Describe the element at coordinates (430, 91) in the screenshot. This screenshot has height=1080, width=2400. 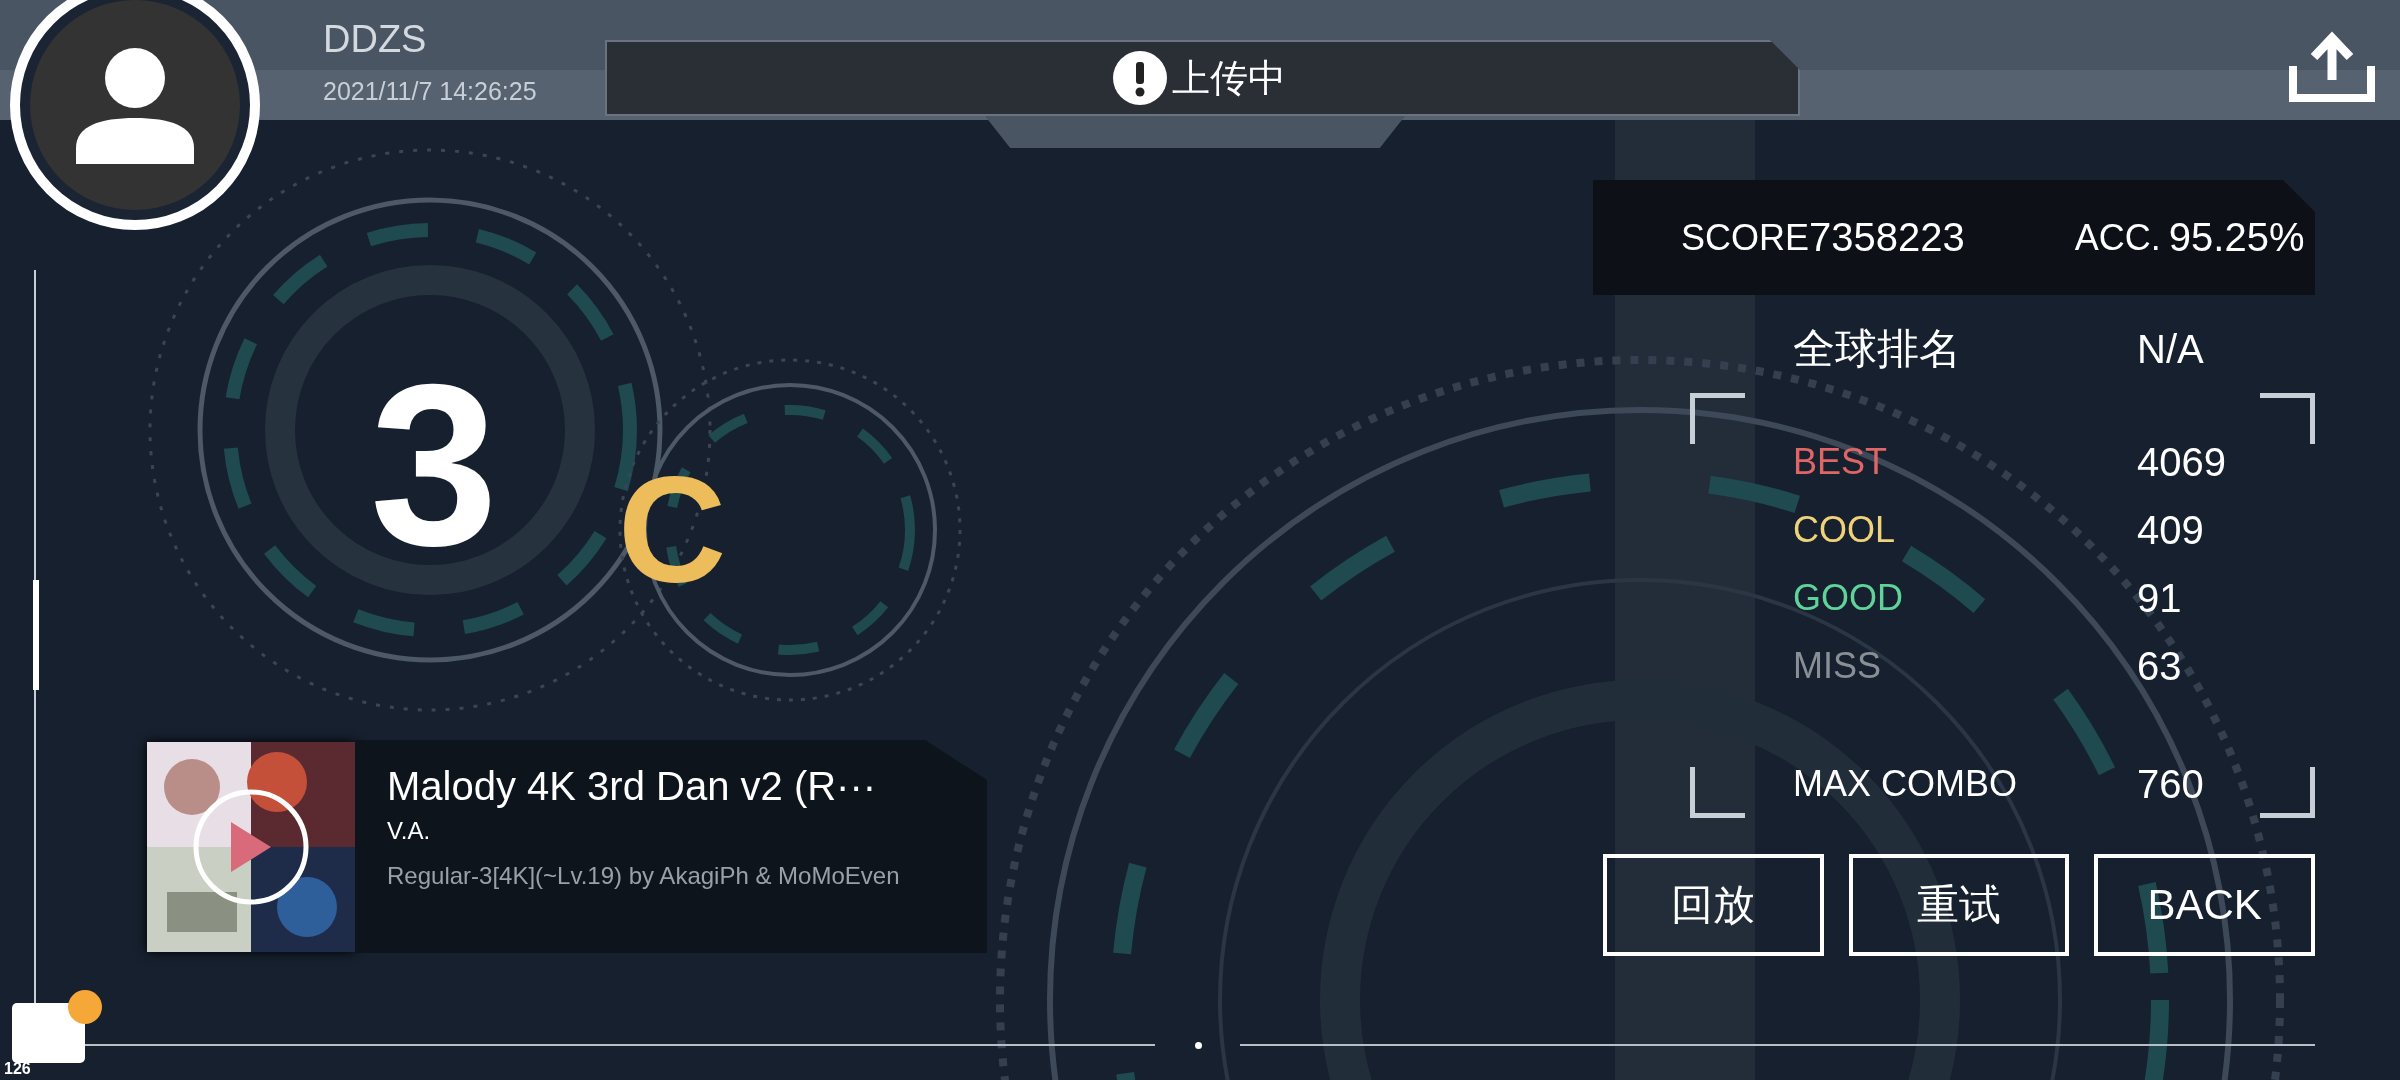
I see `play-date: 2021/11/7 14:26:25` at that location.